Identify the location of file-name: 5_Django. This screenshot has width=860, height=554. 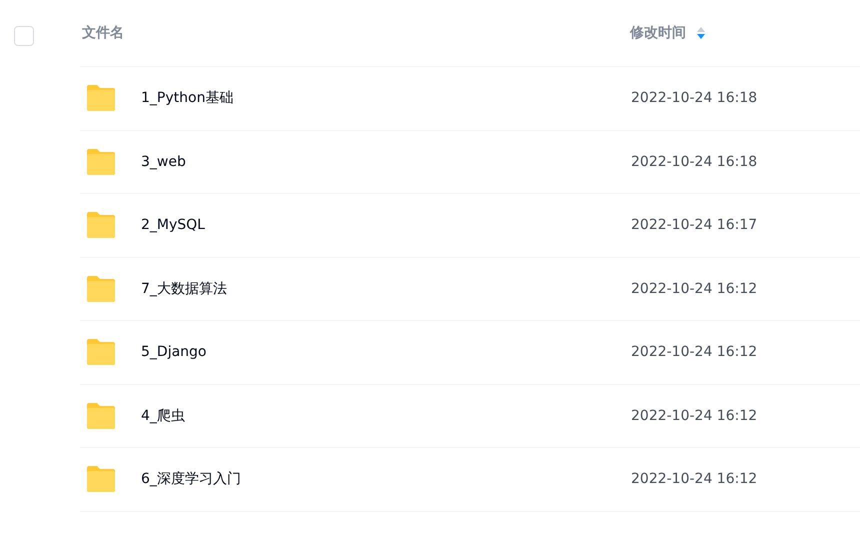
(173, 352).